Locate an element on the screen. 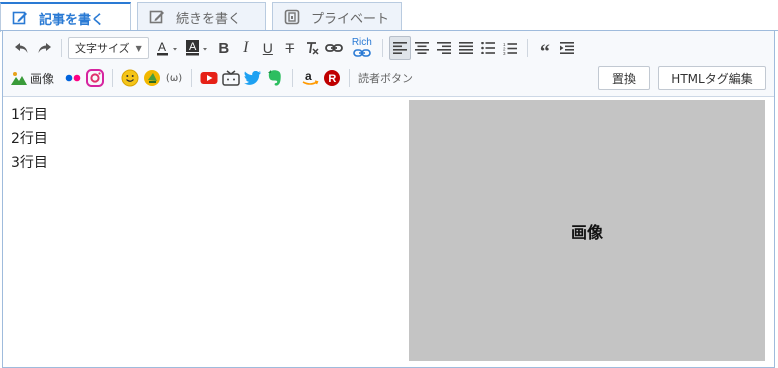  tab-private: プライベート is located at coordinates (337, 16).